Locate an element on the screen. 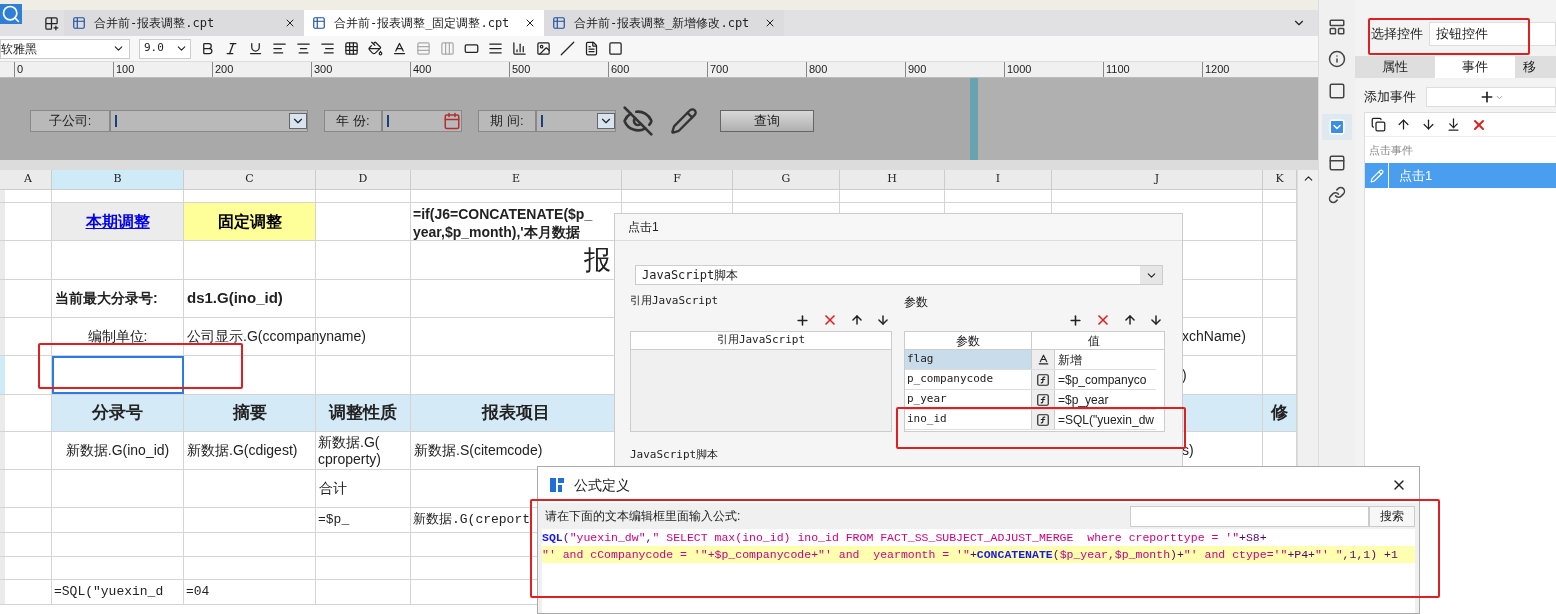 This screenshot has height=614, width=1556. table-cell-text: 报 is located at coordinates (597, 260).